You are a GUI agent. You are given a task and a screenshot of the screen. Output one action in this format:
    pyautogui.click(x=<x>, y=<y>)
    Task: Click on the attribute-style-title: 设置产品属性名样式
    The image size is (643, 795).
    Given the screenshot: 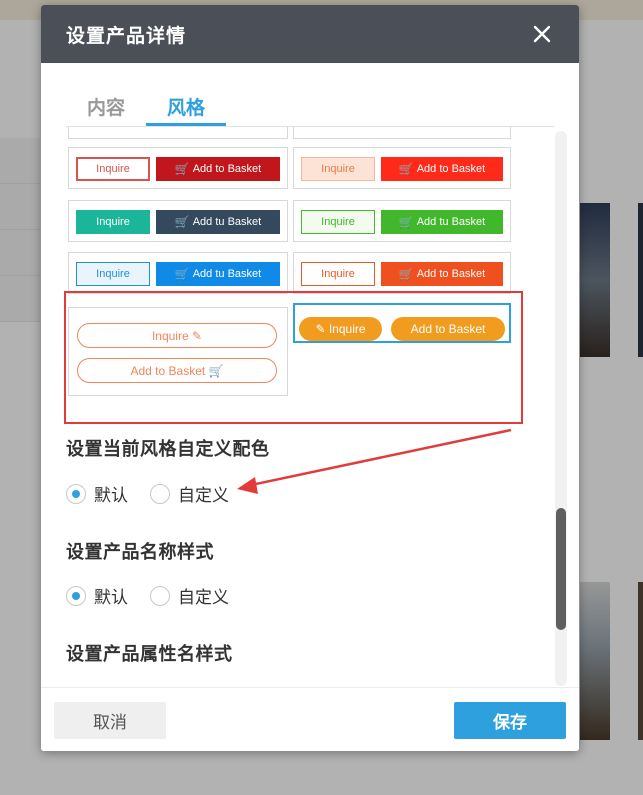 What is the action you would take?
    pyautogui.click(x=149, y=654)
    